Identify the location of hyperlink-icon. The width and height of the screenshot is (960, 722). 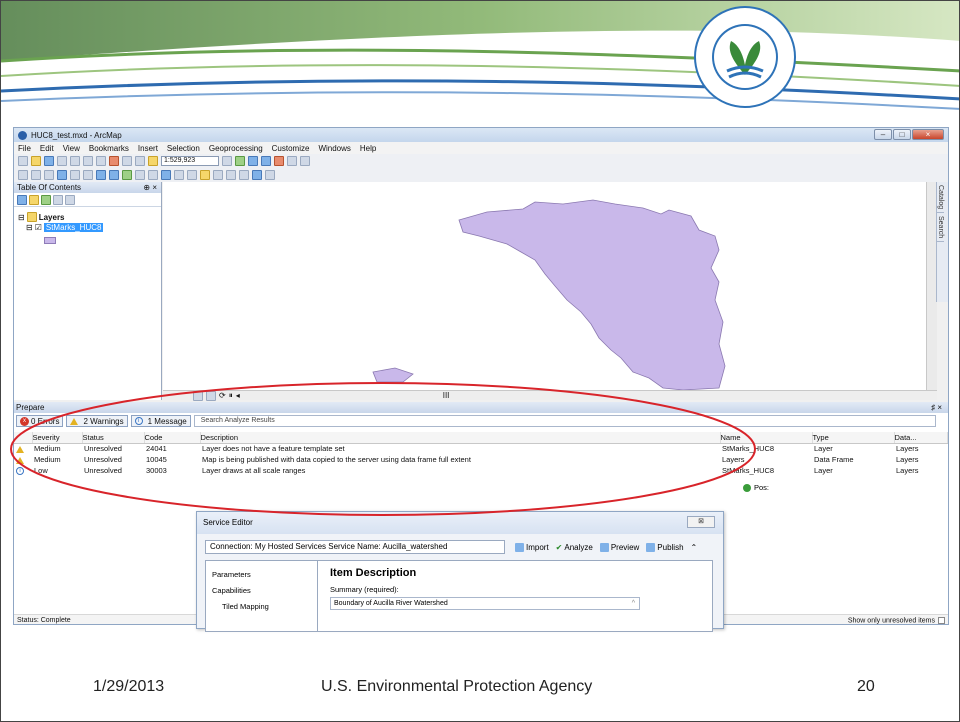
(179, 175).